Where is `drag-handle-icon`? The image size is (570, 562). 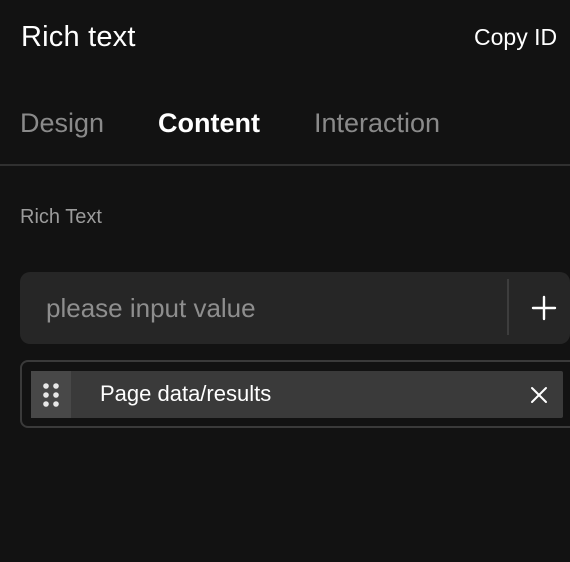 drag-handle-icon is located at coordinates (51, 395).